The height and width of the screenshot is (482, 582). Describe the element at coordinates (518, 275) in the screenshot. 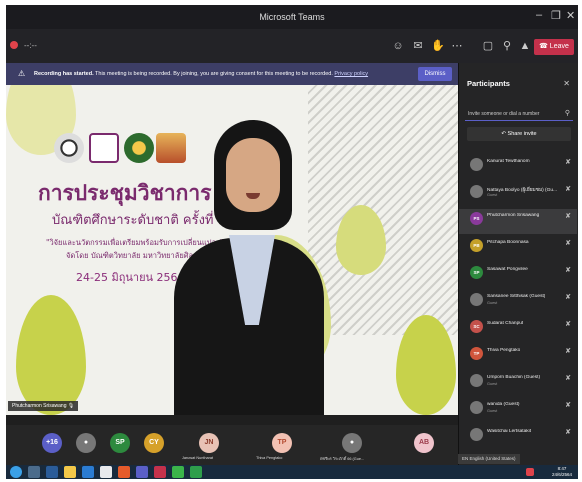

I see `participant-row: SP Sasawat Pongvilee ✘` at that location.